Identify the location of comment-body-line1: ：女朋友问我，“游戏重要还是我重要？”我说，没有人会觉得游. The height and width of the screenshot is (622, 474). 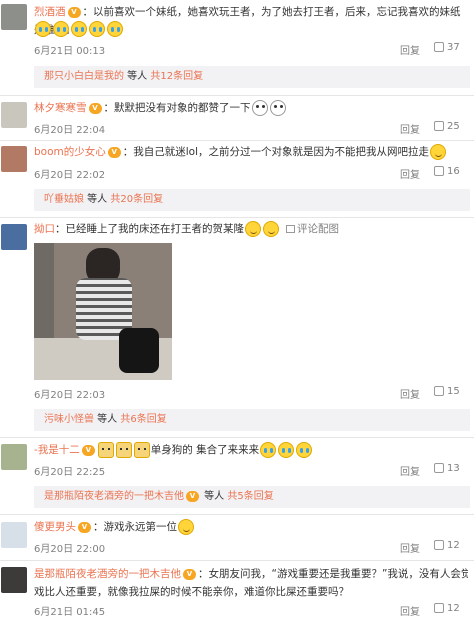
(333, 574).